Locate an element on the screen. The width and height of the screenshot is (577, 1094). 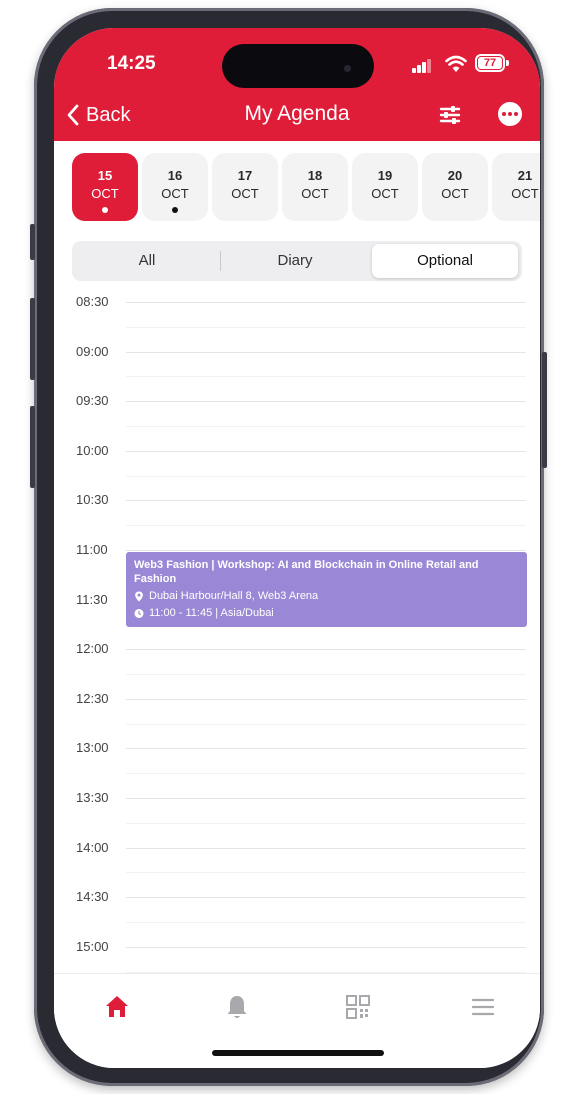
time-slot-label: 09:30 is located at coordinates (92, 401).